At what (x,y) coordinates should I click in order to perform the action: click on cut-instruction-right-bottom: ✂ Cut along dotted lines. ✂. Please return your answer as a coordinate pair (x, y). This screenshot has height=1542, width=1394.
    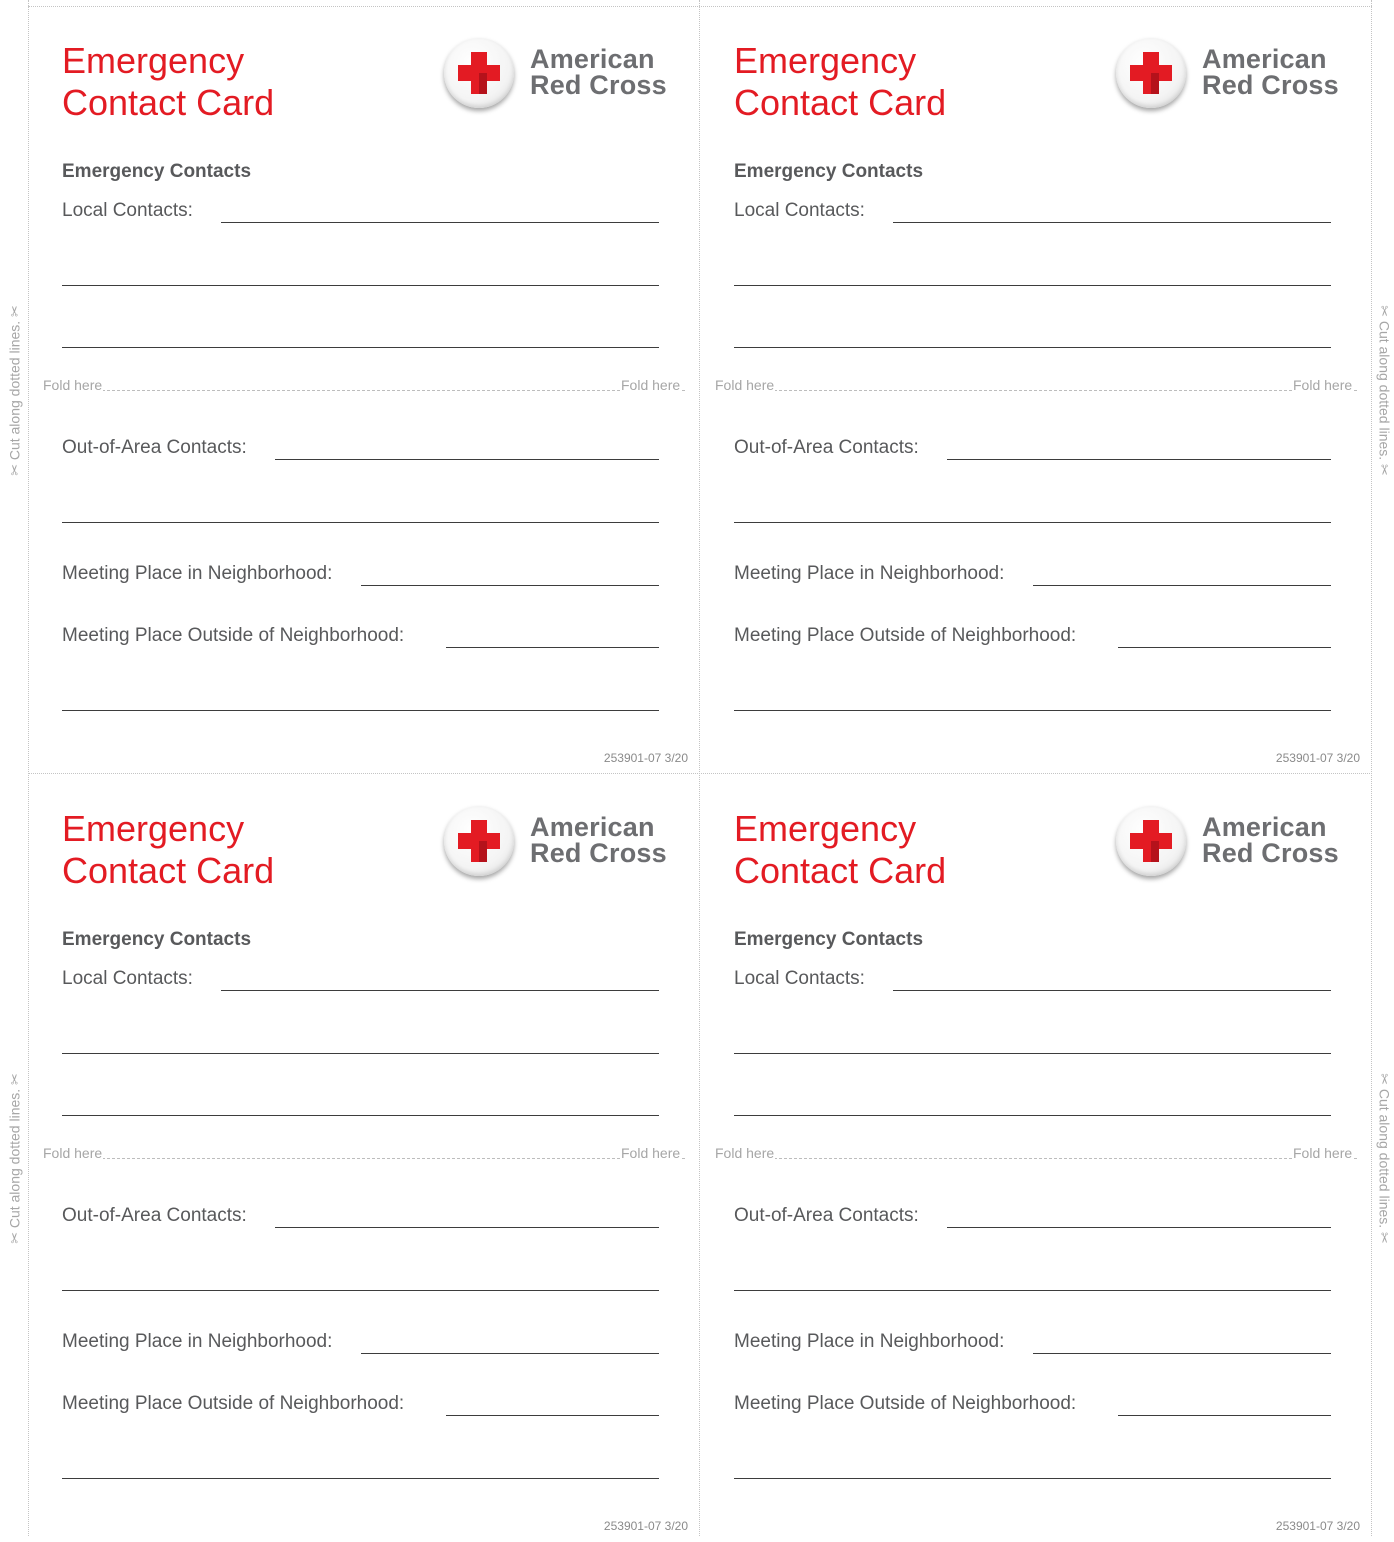
    Looking at the image, I should click on (1384, 1158).